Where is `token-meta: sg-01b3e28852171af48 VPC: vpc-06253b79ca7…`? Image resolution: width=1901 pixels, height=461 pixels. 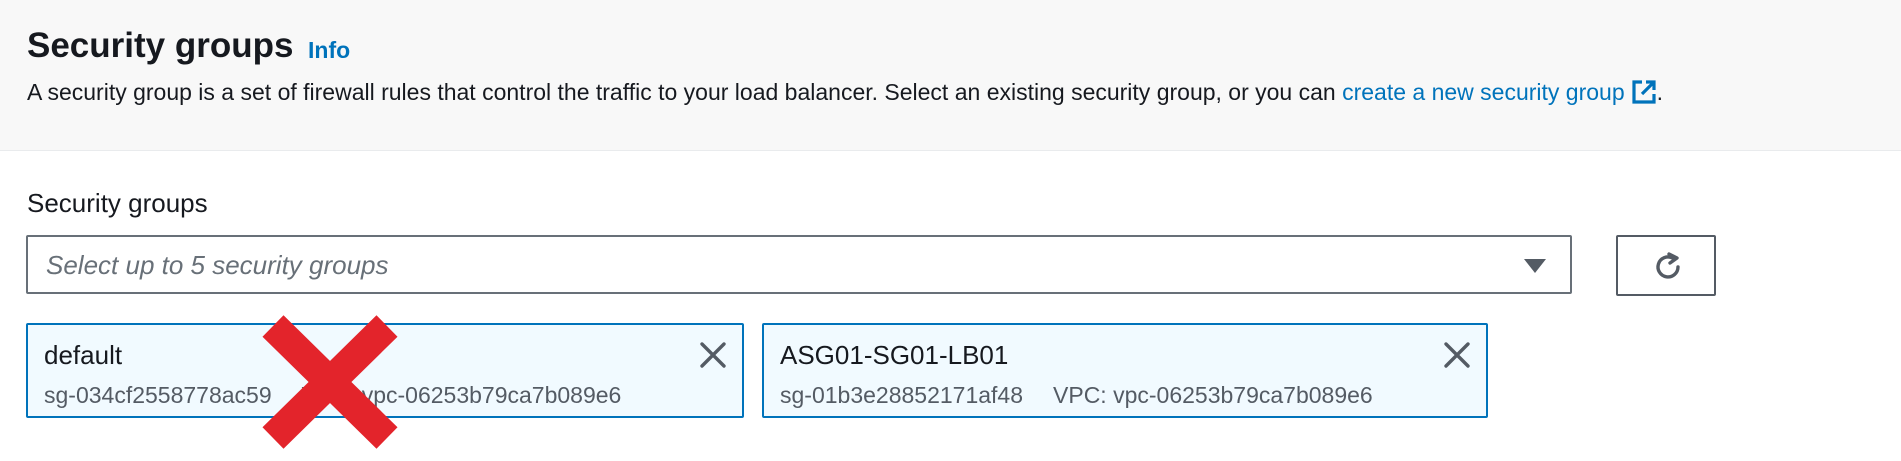
token-meta: sg-01b3e28852171af48 VPC: vpc-06253b79ca7… is located at coordinates (1076, 395).